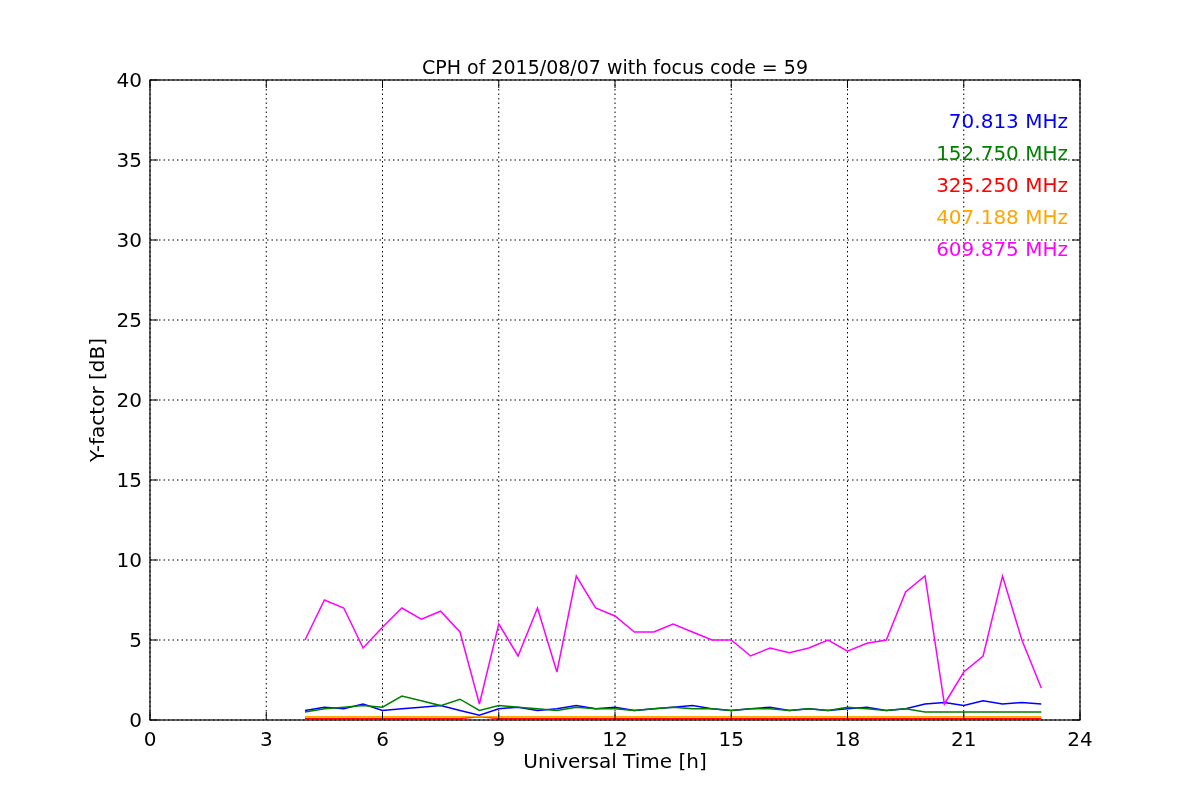 The height and width of the screenshot is (800, 1200). What do you see at coordinates (129, 240) in the screenshot?
I see `y-tick-label: 30` at bounding box center [129, 240].